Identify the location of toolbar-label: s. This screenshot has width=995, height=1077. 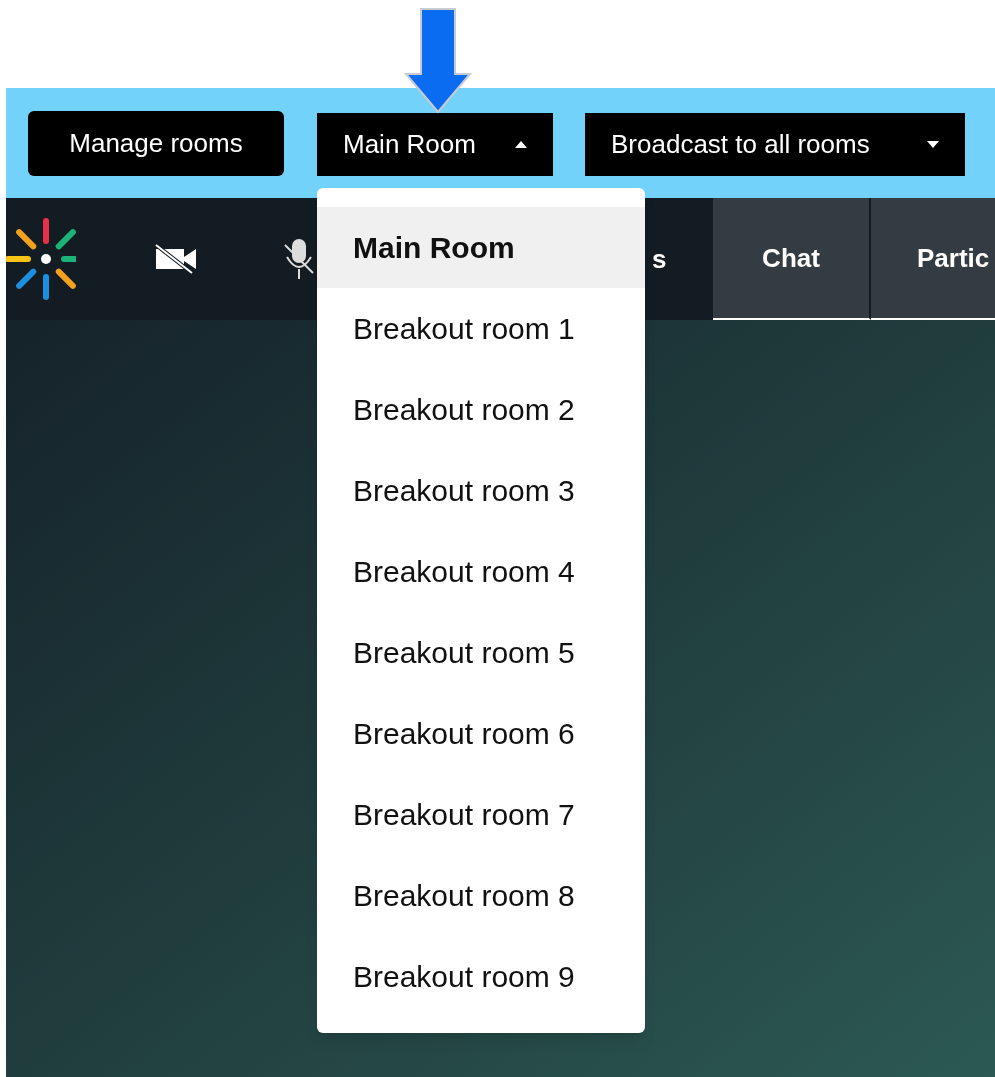
(659, 259).